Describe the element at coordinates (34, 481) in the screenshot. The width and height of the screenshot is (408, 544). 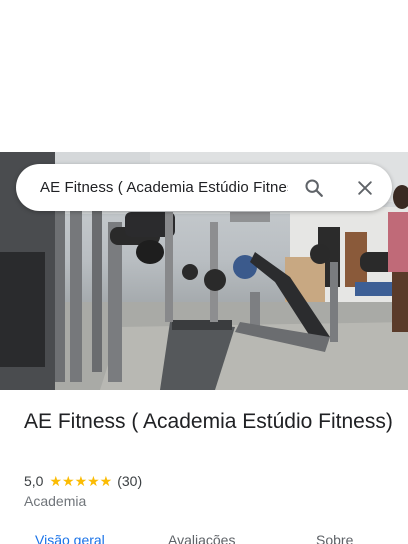
I see `rating-value: 5,0` at that location.